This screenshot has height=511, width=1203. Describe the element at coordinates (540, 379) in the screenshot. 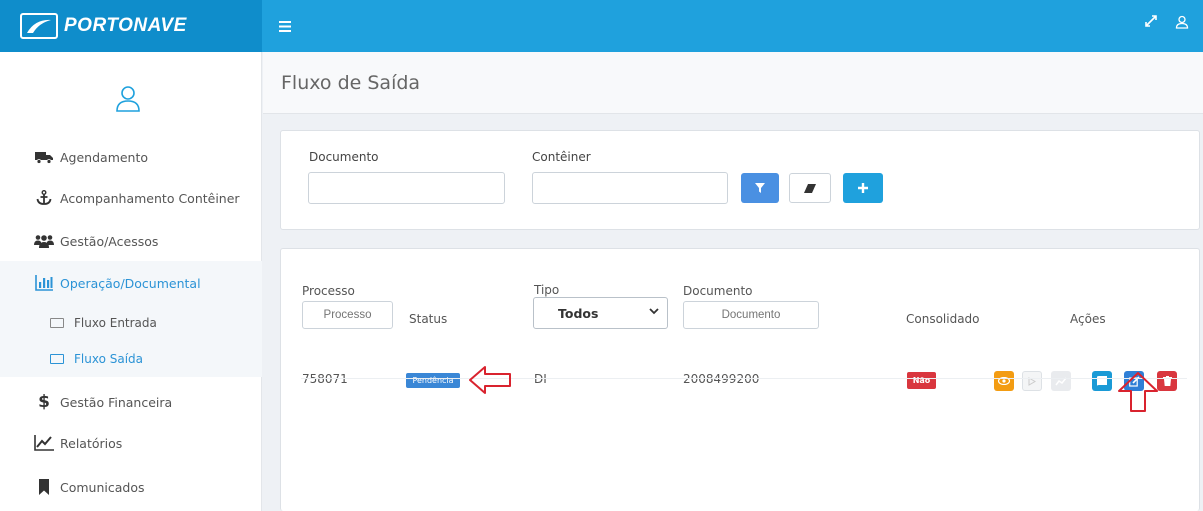

I see `cell-tipo: DI` at that location.